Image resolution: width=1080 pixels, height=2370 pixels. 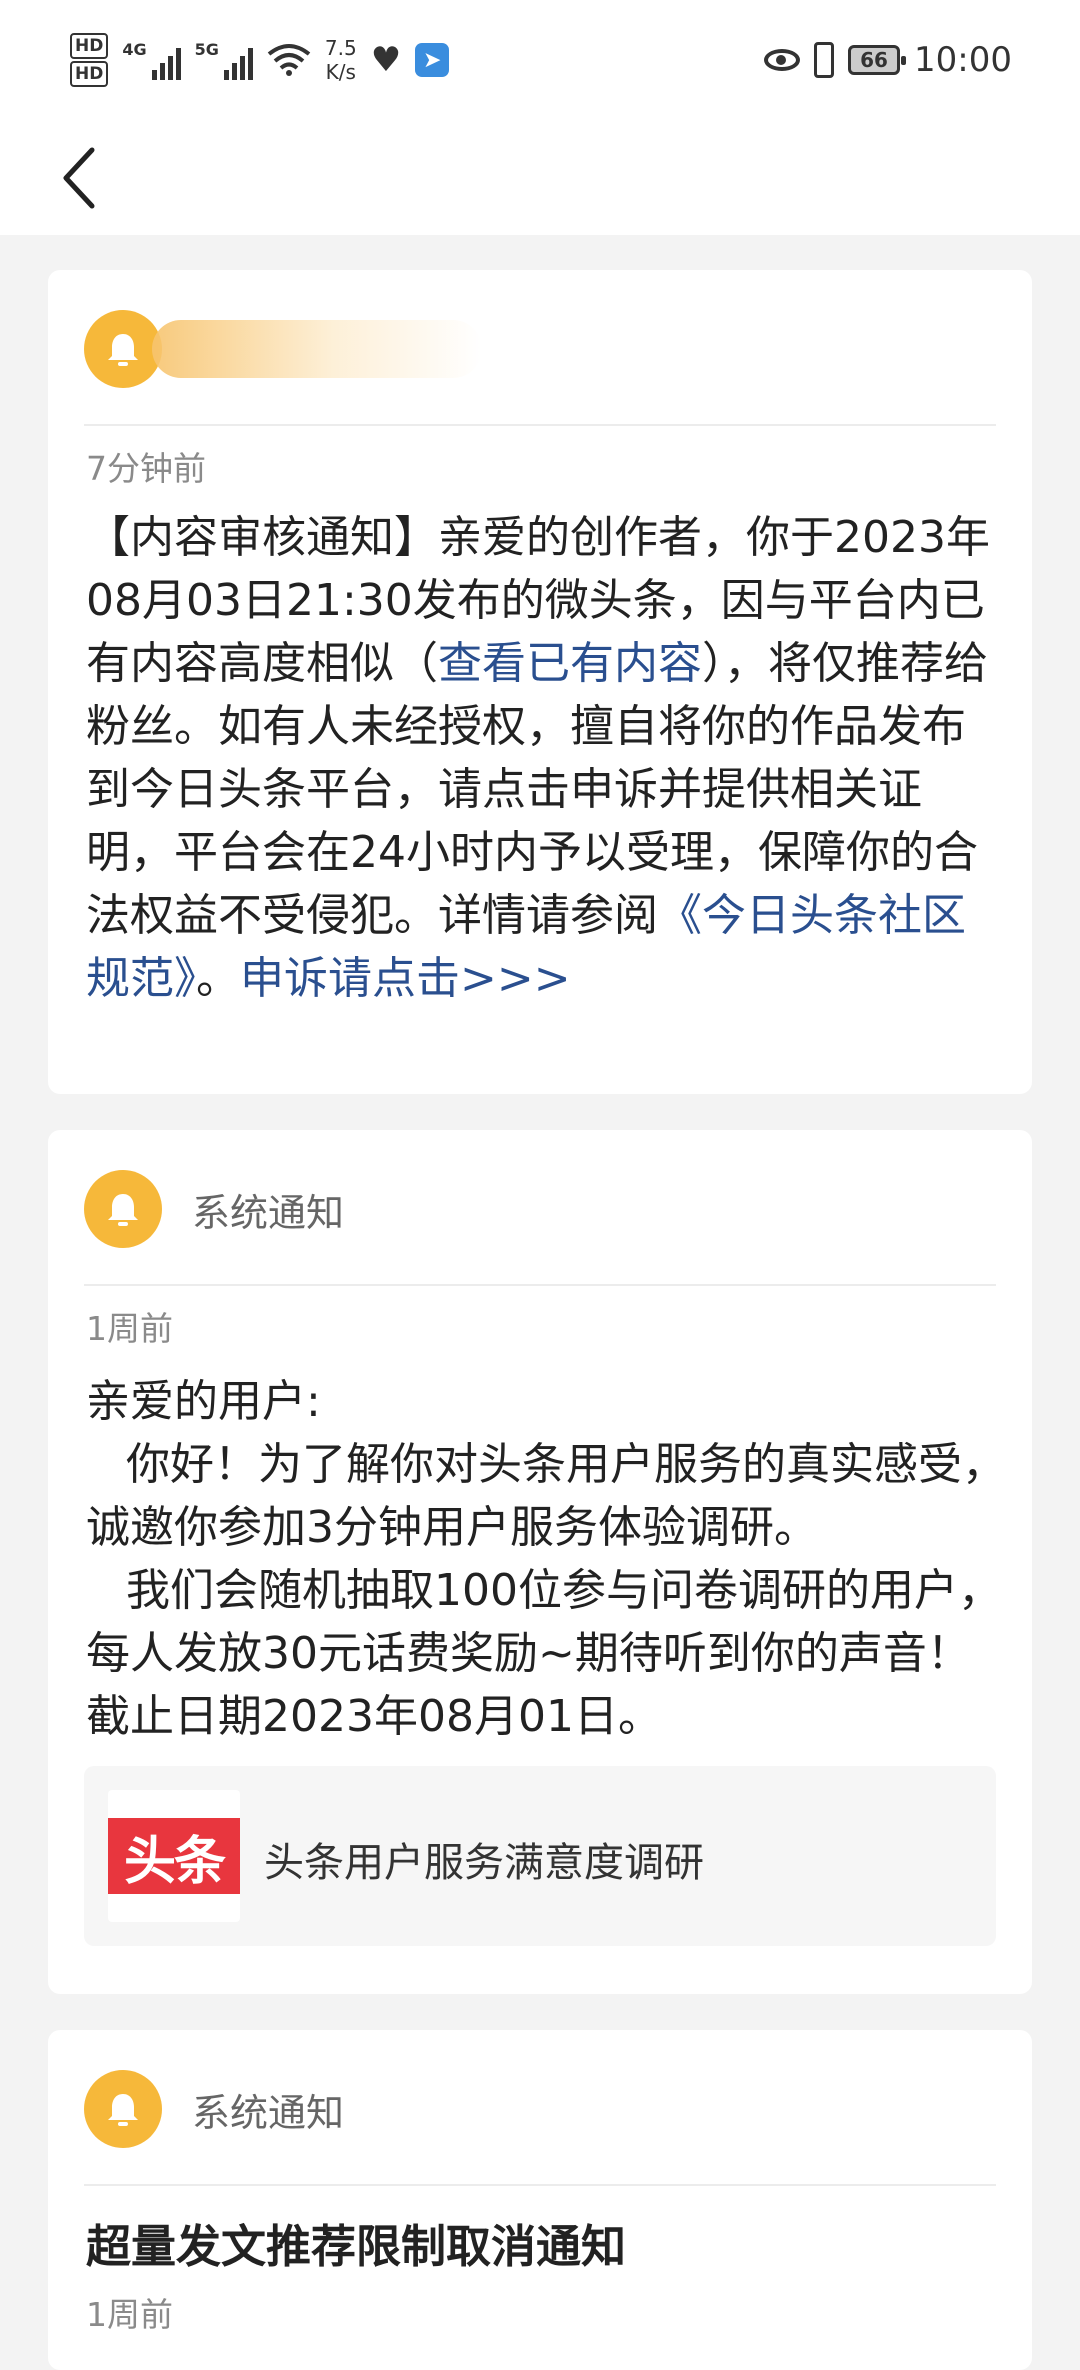 I want to click on view-existing-content-link: 查看已有内容, so click(x=570, y=663).